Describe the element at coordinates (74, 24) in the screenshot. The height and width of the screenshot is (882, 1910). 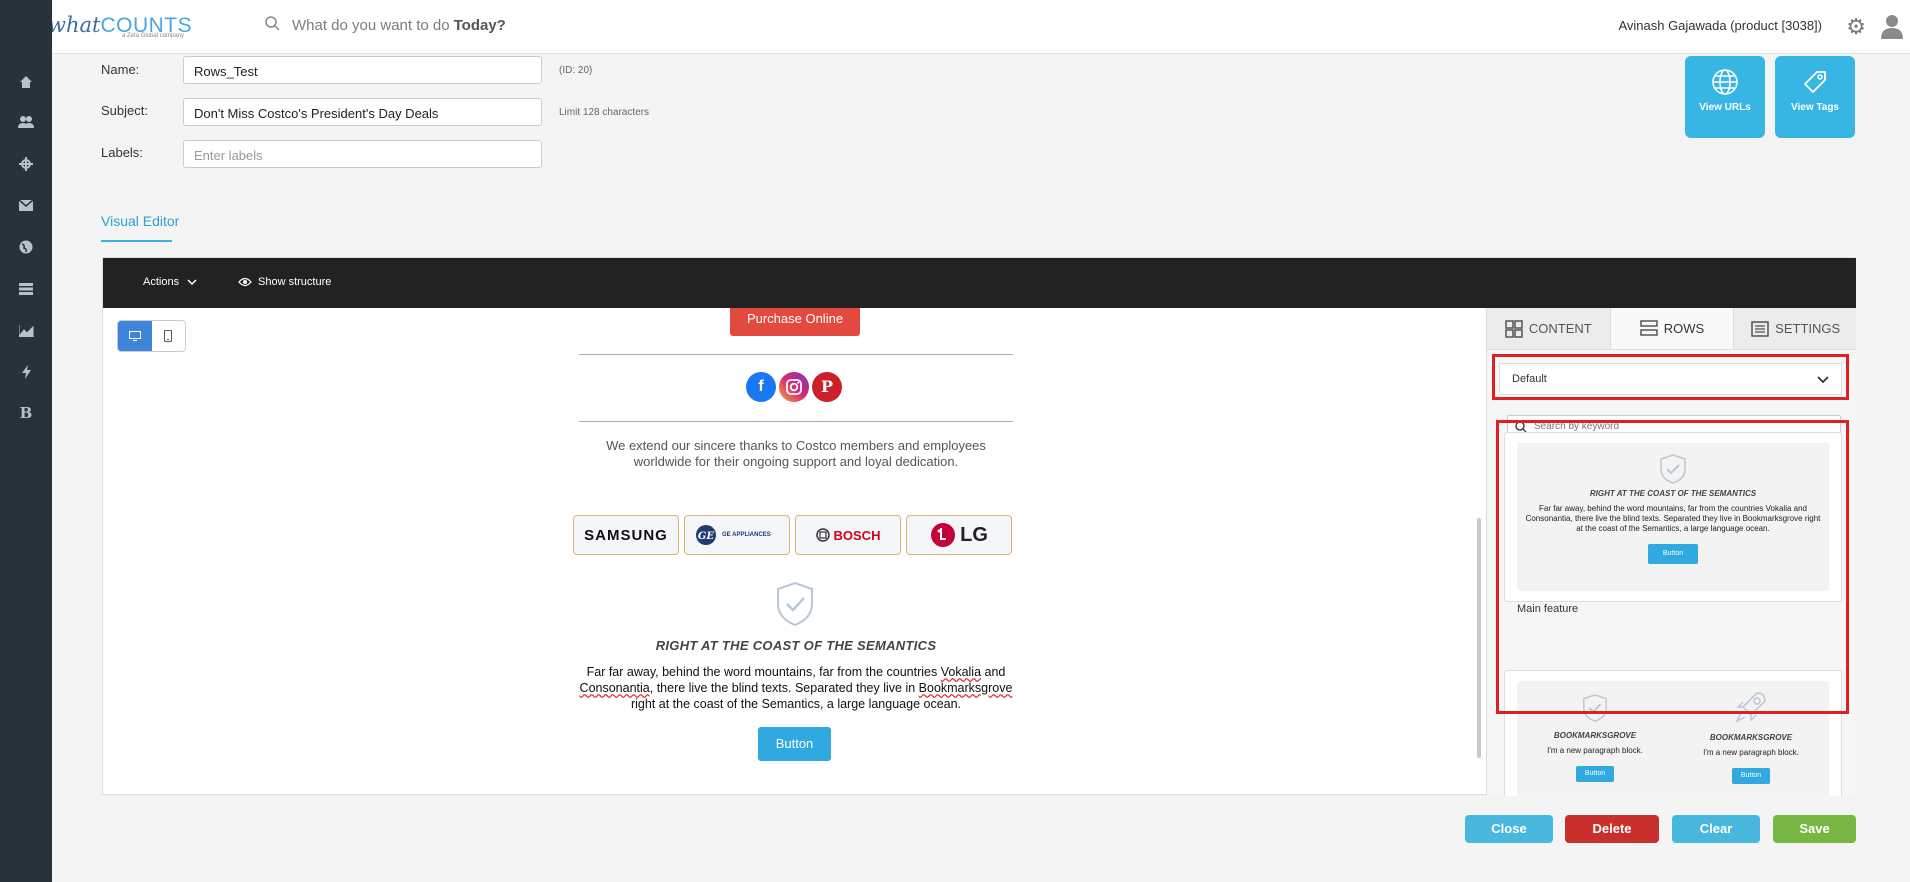
I see `logo-what: what` at that location.